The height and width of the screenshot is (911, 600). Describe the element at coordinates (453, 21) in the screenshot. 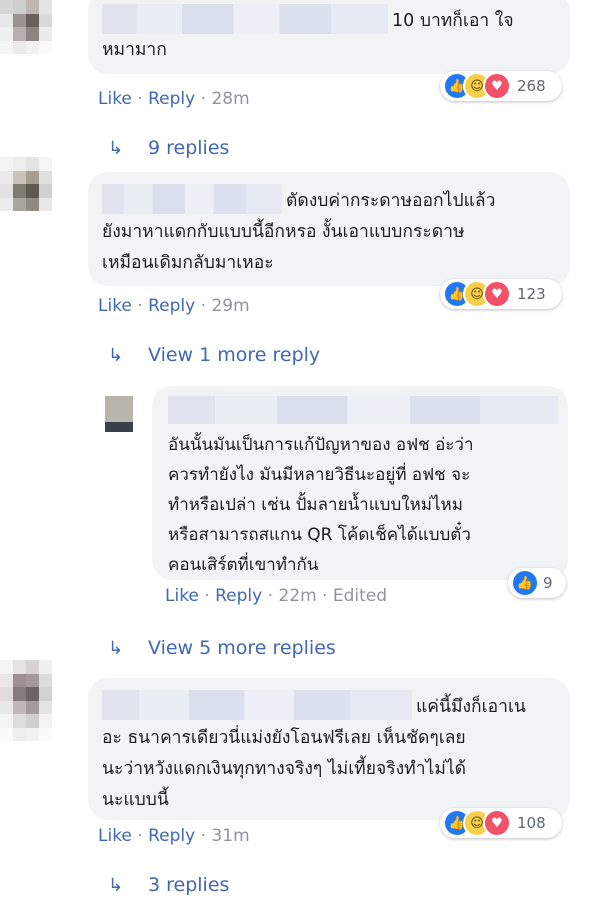

I see `comment-text-line: 10 บาทก็เอา ใจ` at that location.